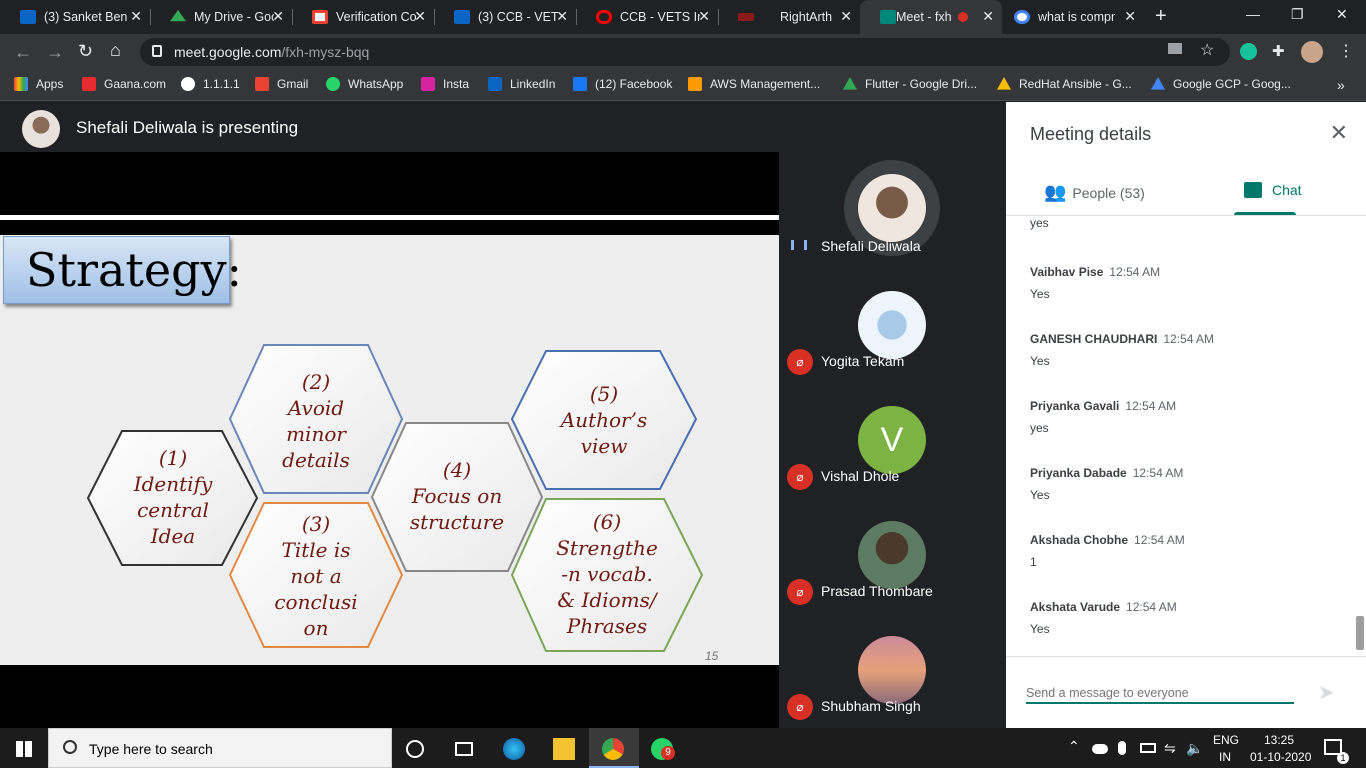 The height and width of the screenshot is (768, 1366). Describe the element at coordinates (1346, 51) in the screenshot. I see `menu-icon: ⋮` at that location.